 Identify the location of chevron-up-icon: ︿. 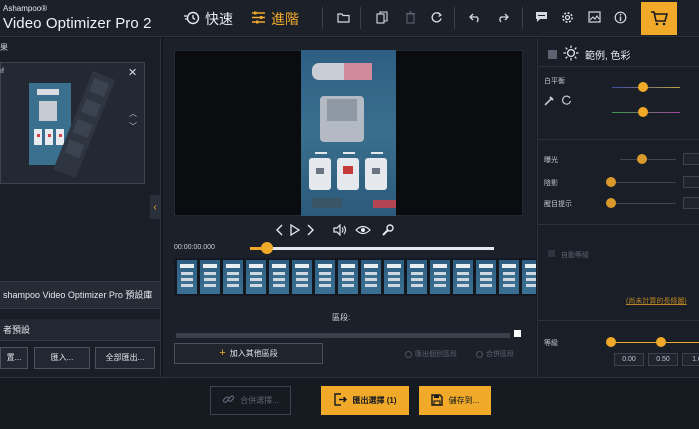
(133, 113).